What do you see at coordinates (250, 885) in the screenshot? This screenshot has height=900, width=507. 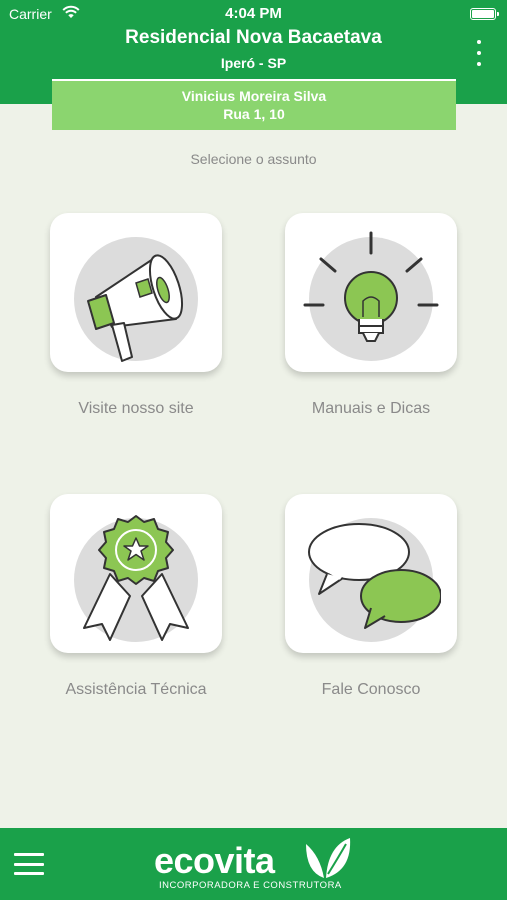 I see `logo-tagline: INCORPORADORA E CONSTRUTORA` at bounding box center [250, 885].